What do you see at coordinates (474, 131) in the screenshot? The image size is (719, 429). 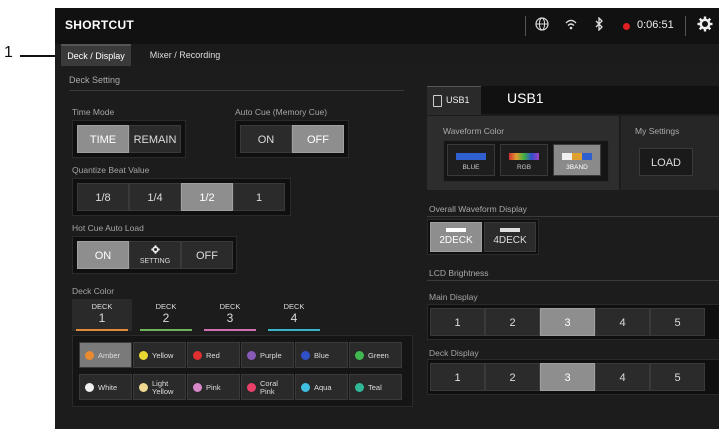 I see `waveform-color-label: Waveform Color` at bounding box center [474, 131].